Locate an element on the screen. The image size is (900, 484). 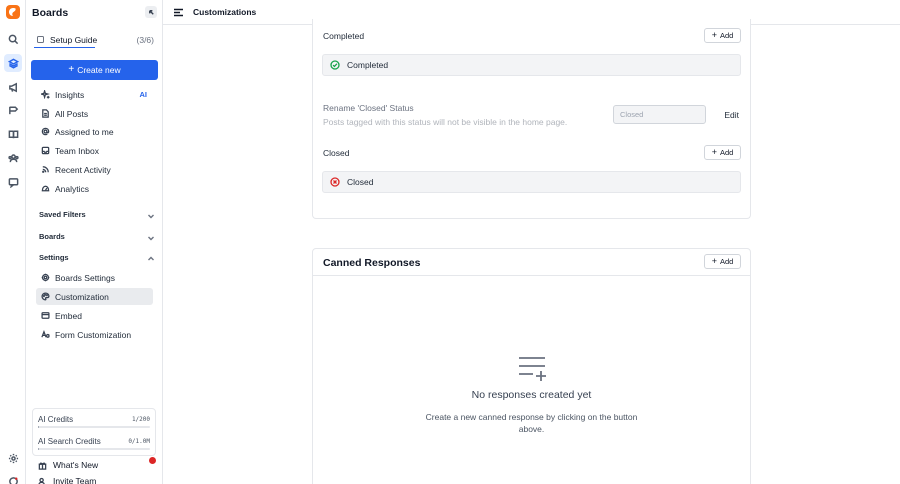
create-new-label: Create new is located at coordinates (99, 70).